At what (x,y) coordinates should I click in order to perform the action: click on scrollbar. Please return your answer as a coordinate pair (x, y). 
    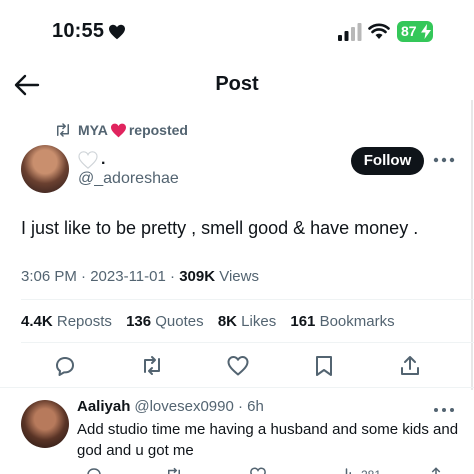
    Looking at the image, I should click on (472, 245).